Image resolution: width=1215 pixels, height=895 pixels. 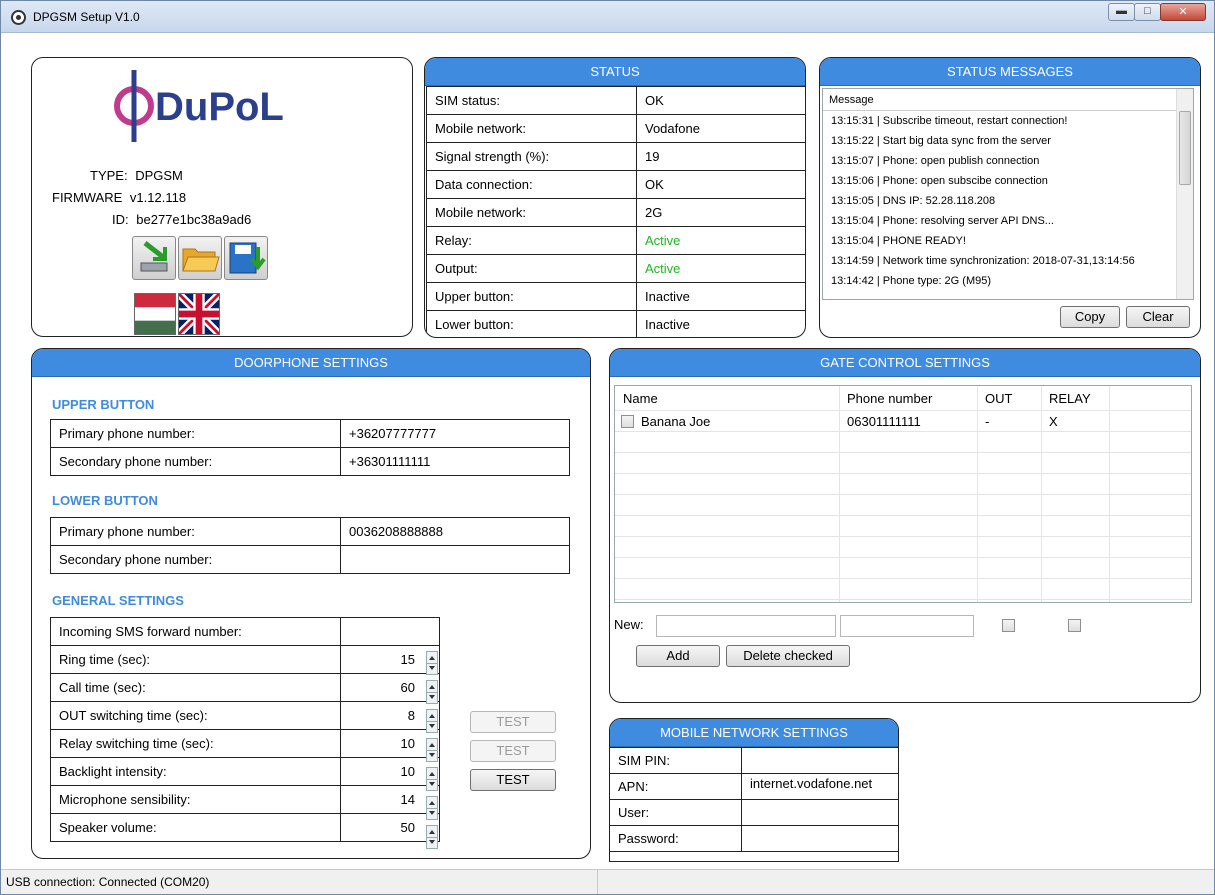 What do you see at coordinates (310, 433) in the screenshot?
I see `upper-primary-row: Primary phone number: +36207777777` at bounding box center [310, 433].